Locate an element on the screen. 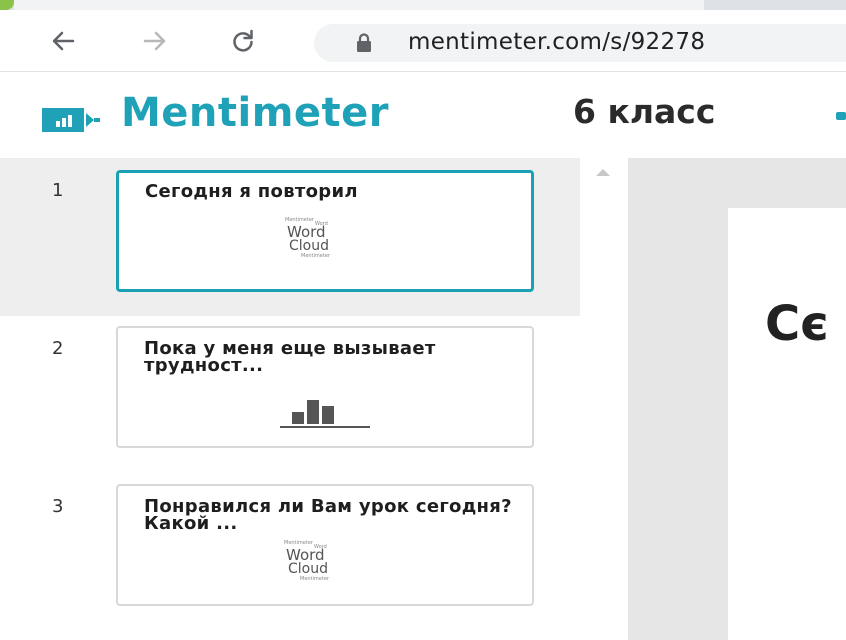 Image resolution: width=846 pixels, height=640 pixels. browser-toolbar: mentimeter.com/s/92278 is located at coordinates (423, 41).